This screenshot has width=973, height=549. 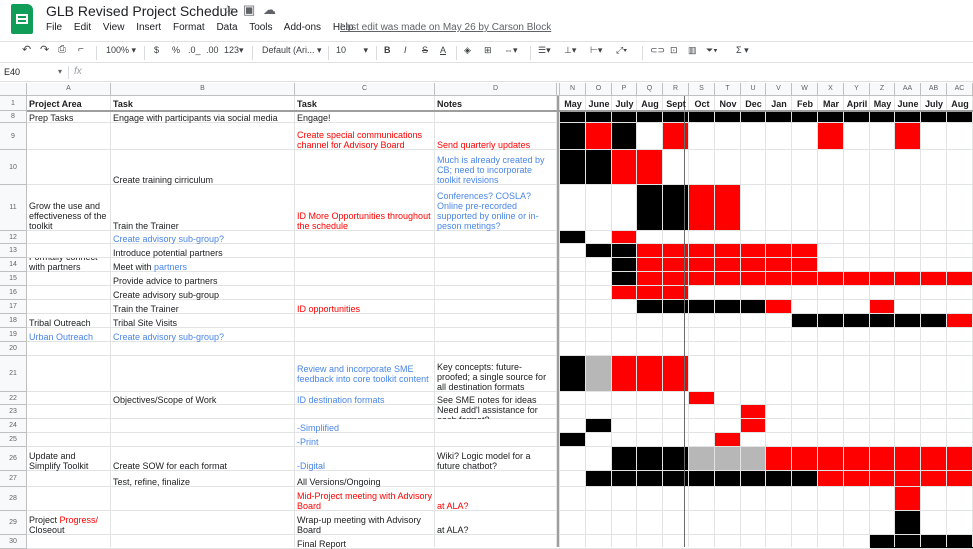 What do you see at coordinates (960, 89) in the screenshot?
I see `column-header: AC` at bounding box center [960, 89].